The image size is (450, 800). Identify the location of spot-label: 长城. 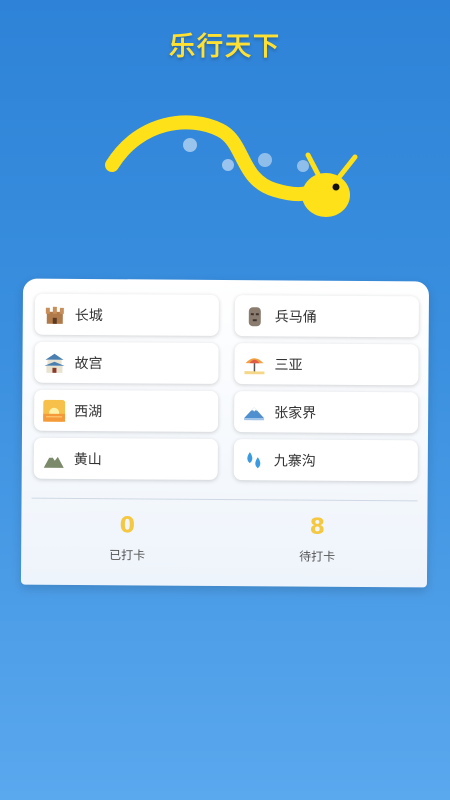
(88, 315).